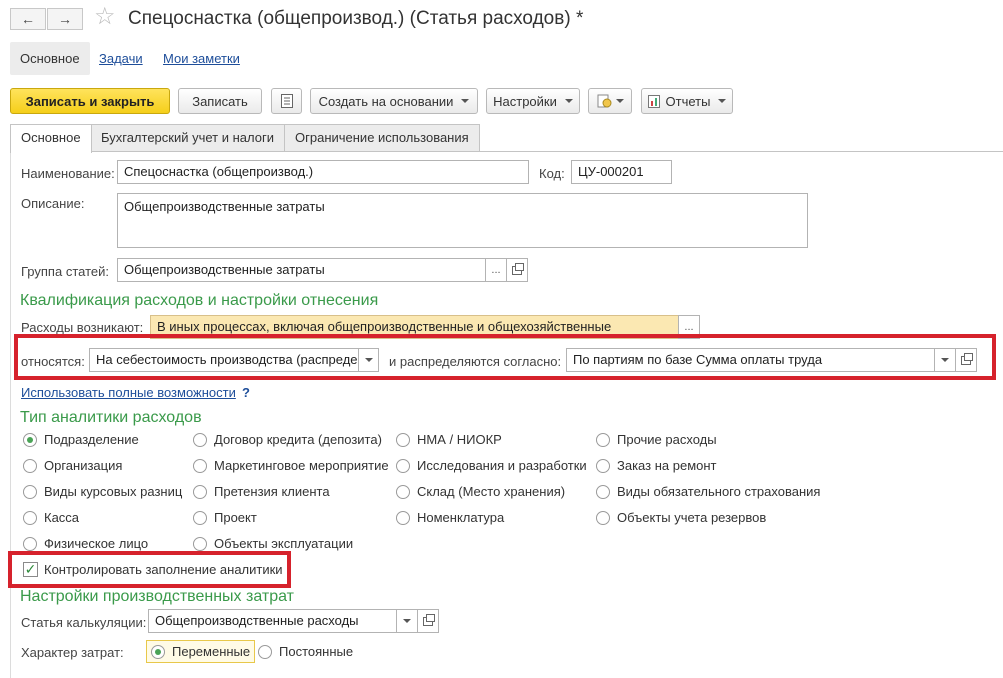  I want to click on radio-credit-contract: Договор кредита (депозита), so click(287, 439).